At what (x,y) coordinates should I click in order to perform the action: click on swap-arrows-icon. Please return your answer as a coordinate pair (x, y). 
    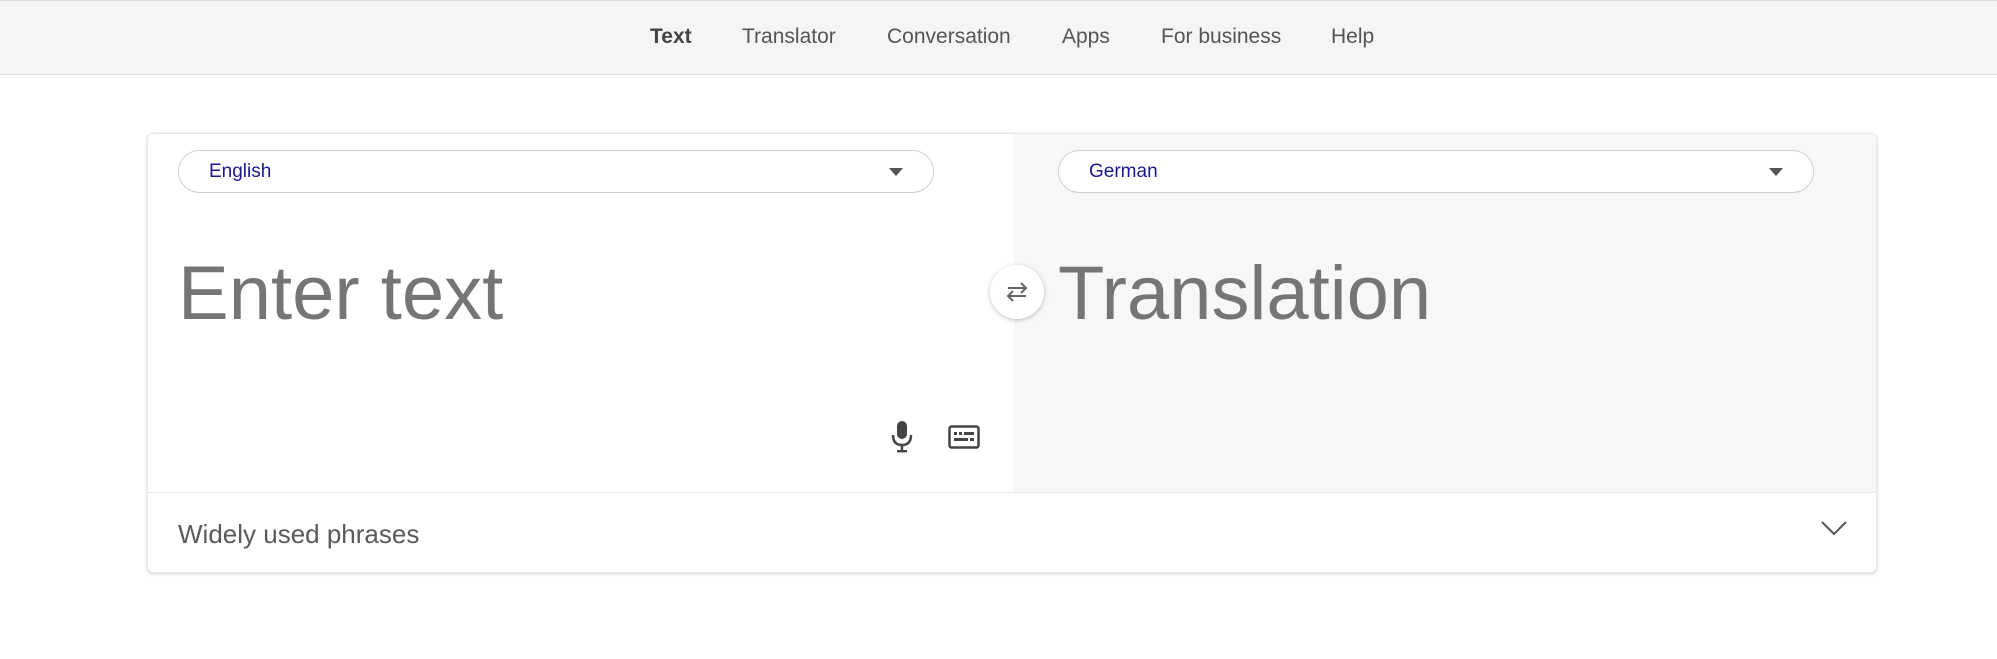
    Looking at the image, I should click on (1017, 292).